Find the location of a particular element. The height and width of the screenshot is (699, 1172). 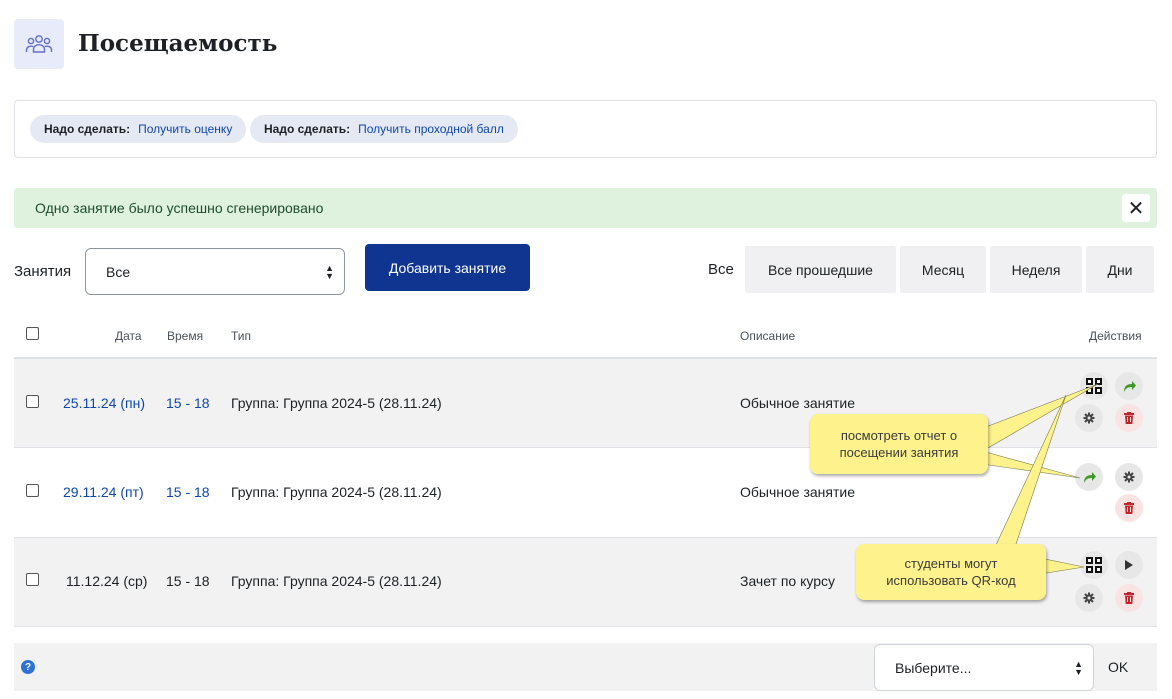

callout-qr: студенты могут использовать QR-код is located at coordinates (951, 572).